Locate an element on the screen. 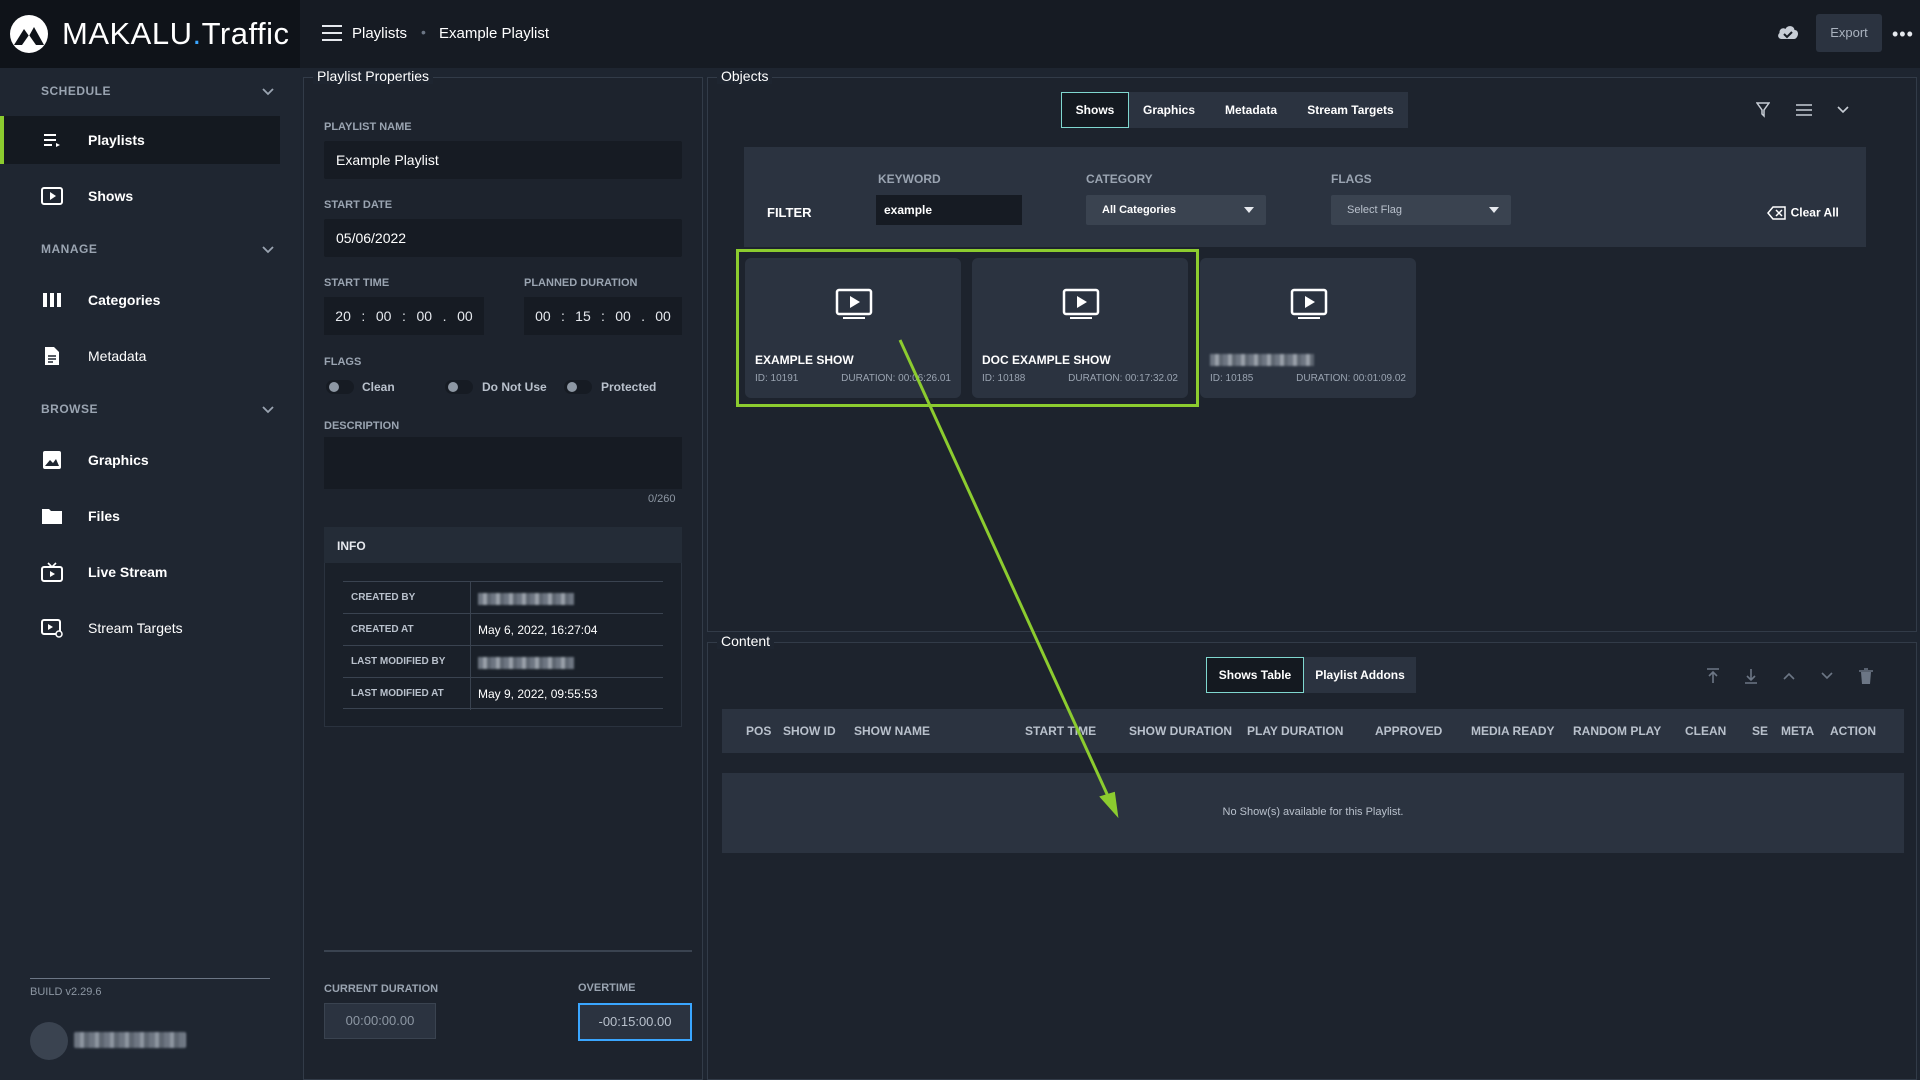  show-id: ID: 10185 is located at coordinates (1232, 378).